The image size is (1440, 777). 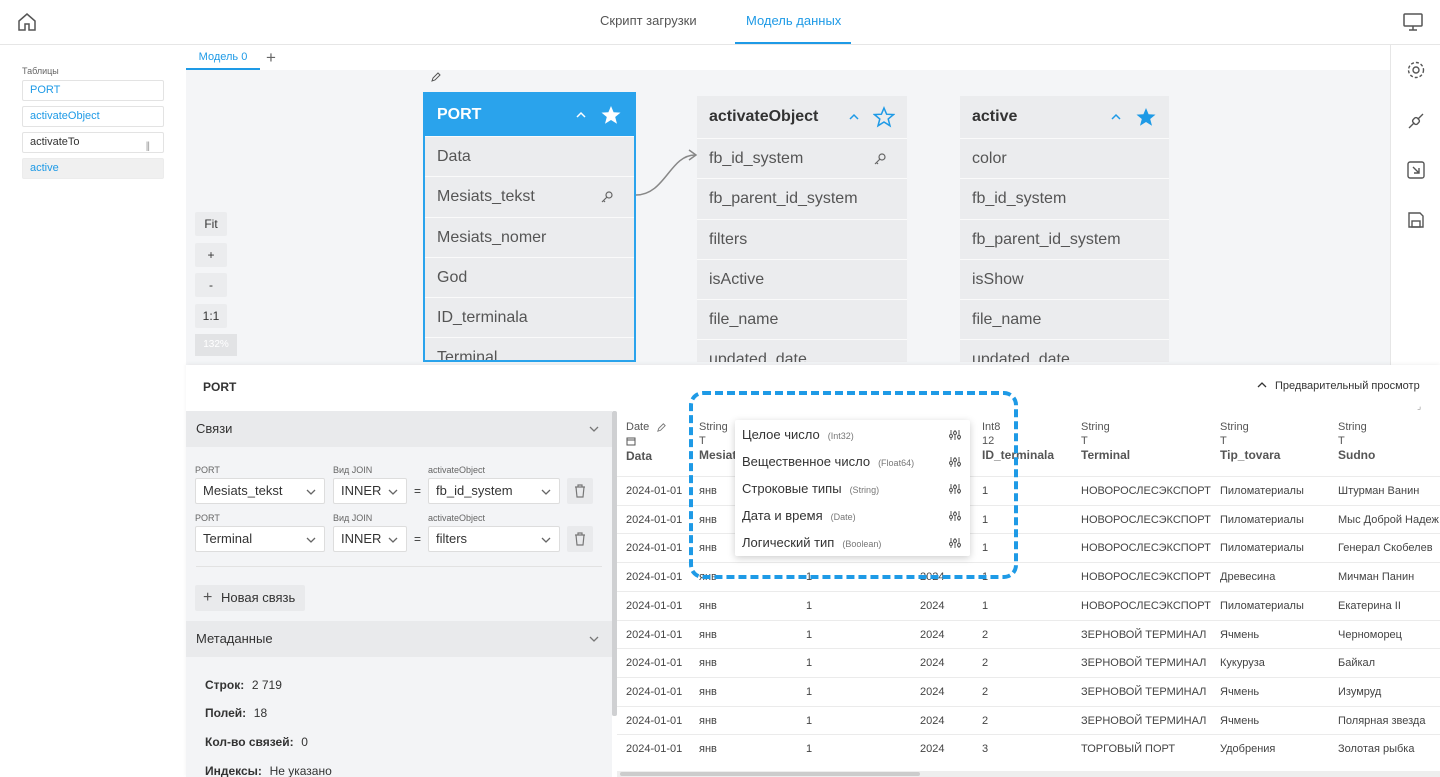 What do you see at coordinates (27, 22) in the screenshot?
I see `home-icon` at bounding box center [27, 22].